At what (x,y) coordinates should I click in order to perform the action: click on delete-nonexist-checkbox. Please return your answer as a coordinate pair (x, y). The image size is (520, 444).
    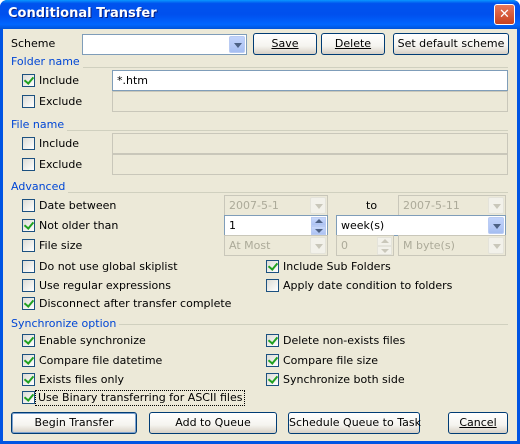
    Looking at the image, I should click on (272, 340).